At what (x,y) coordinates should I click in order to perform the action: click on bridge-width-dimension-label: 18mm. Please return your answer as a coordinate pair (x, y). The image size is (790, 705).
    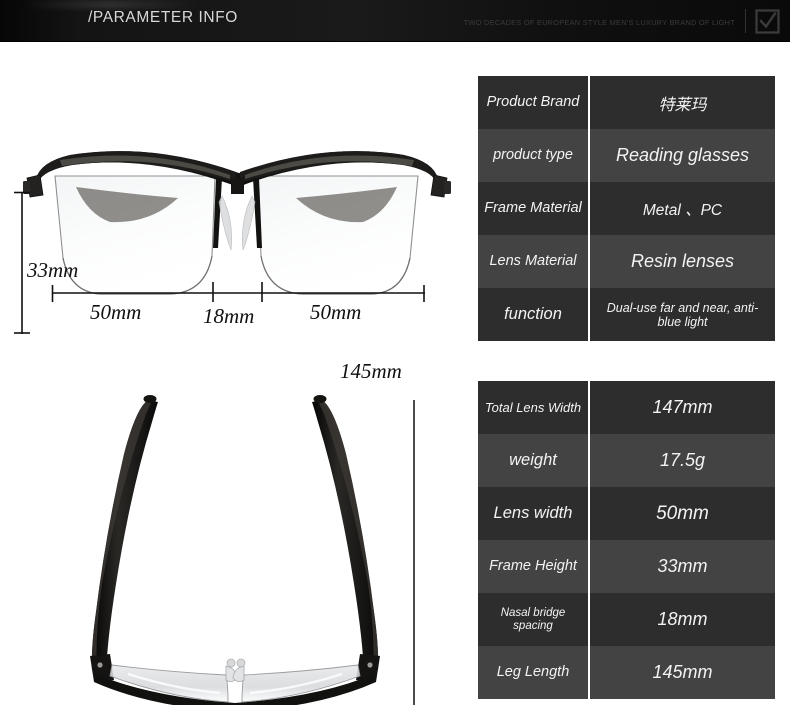
    Looking at the image, I should click on (229, 316).